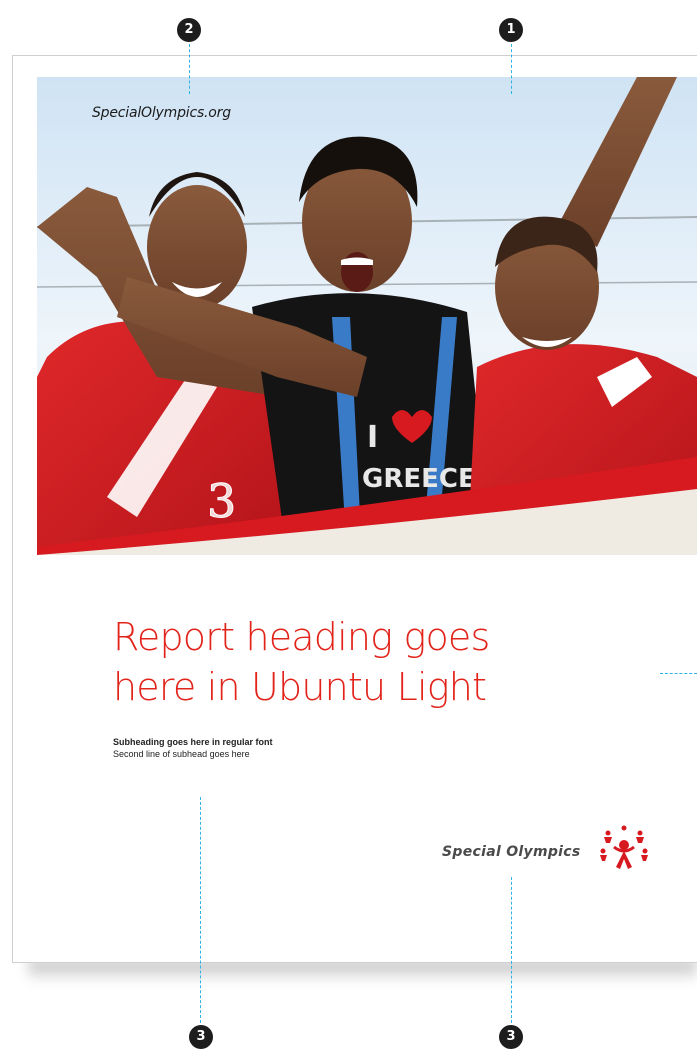 This screenshot has height=1054, width=697. What do you see at coordinates (678, 673) in the screenshot?
I see `annotation-line-heading` at bounding box center [678, 673].